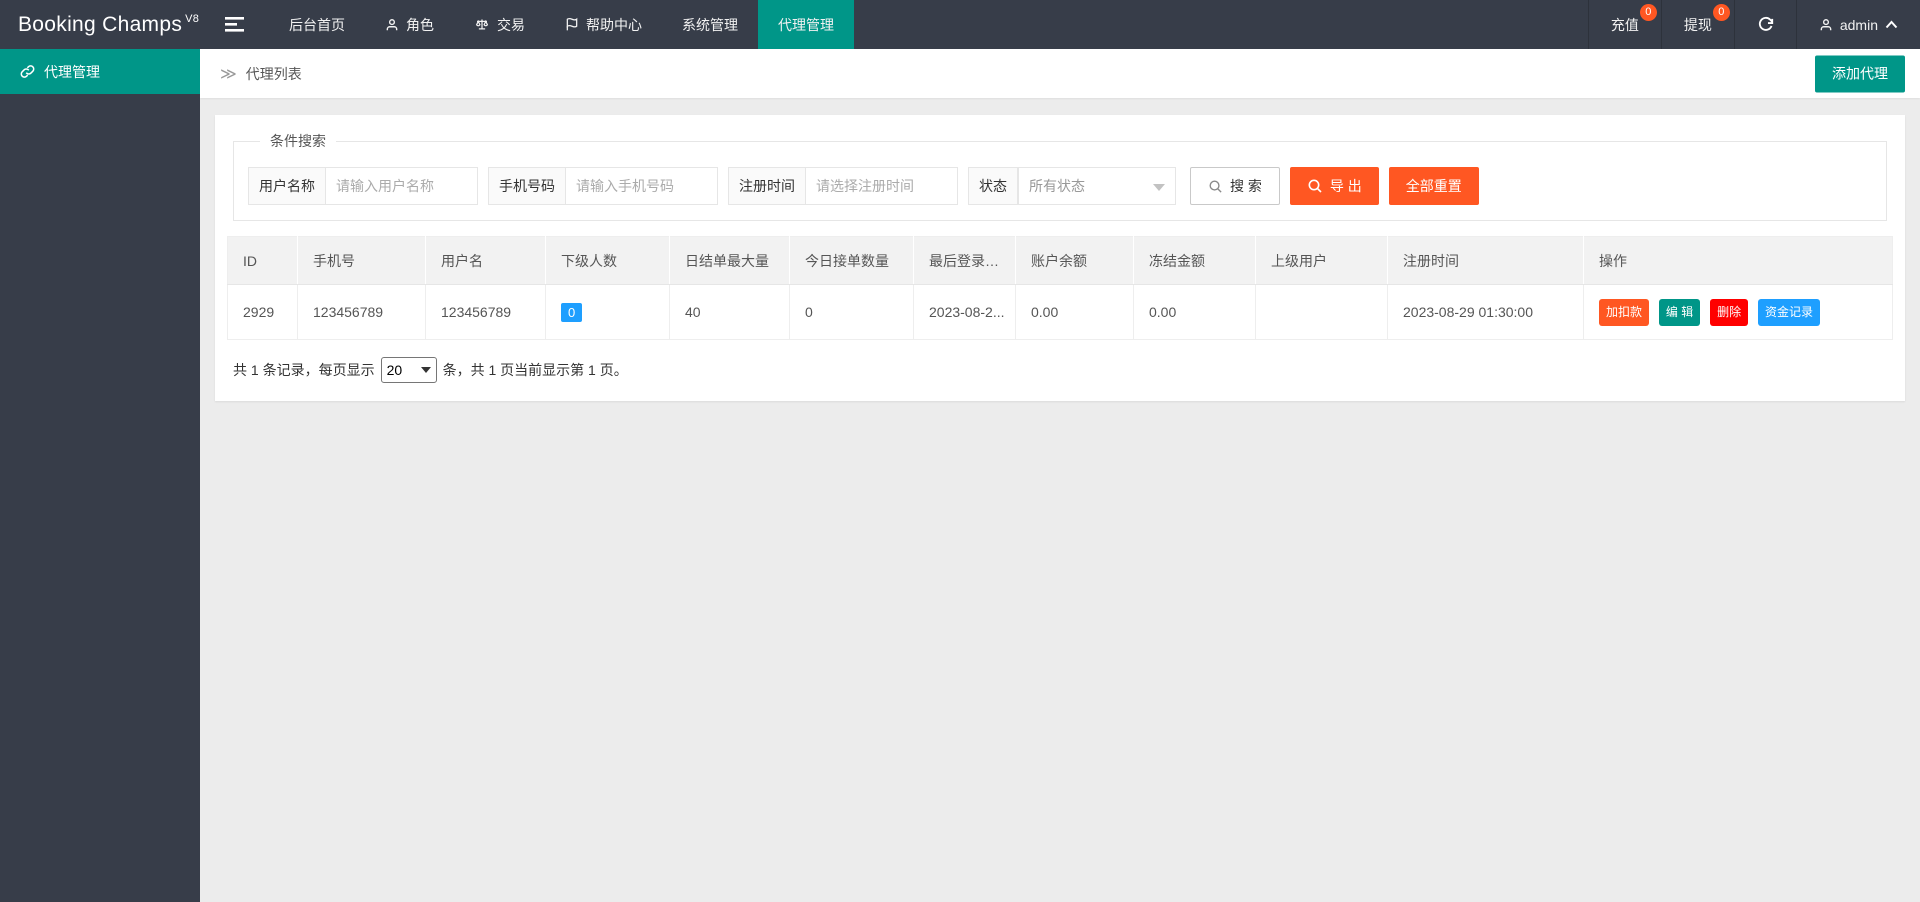  I want to click on nav-item-home-label: 后台首页, so click(317, 24).